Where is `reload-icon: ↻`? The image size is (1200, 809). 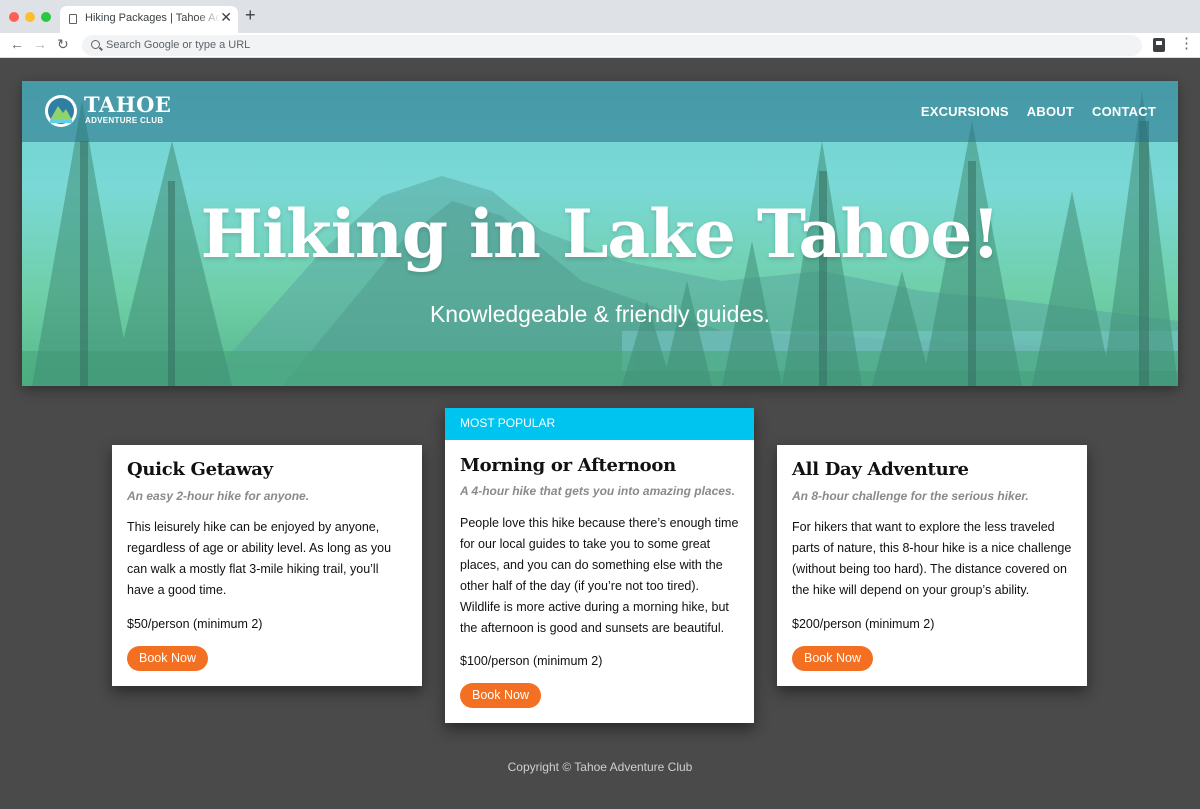 reload-icon: ↻ is located at coordinates (63, 44).